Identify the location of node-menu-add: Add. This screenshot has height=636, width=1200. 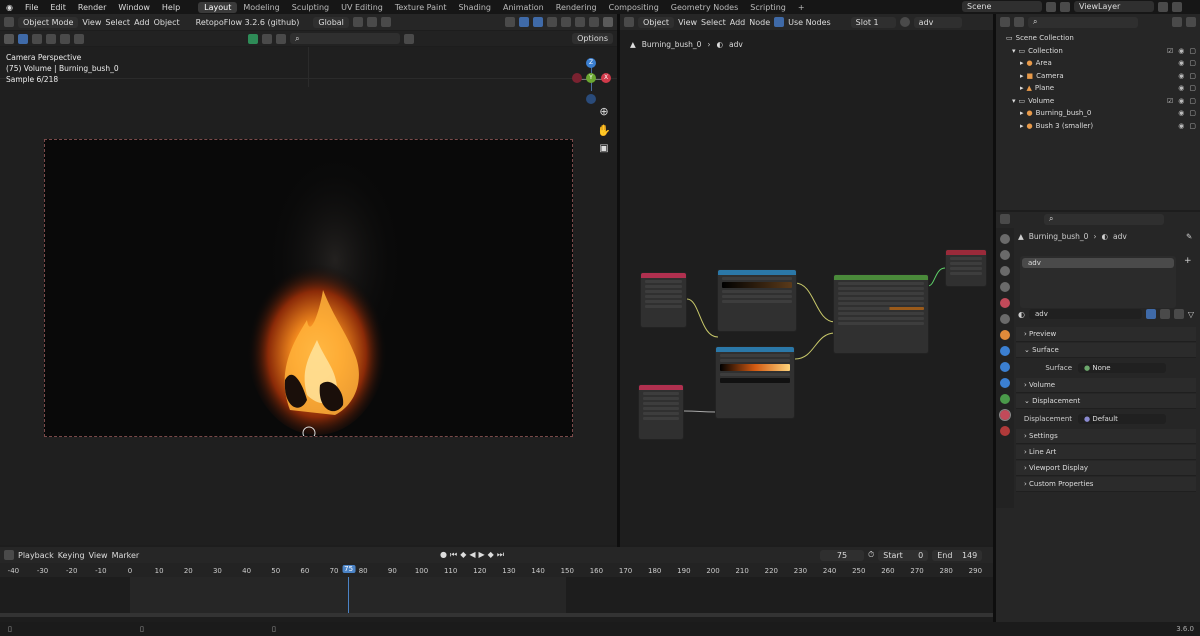
(738, 22).